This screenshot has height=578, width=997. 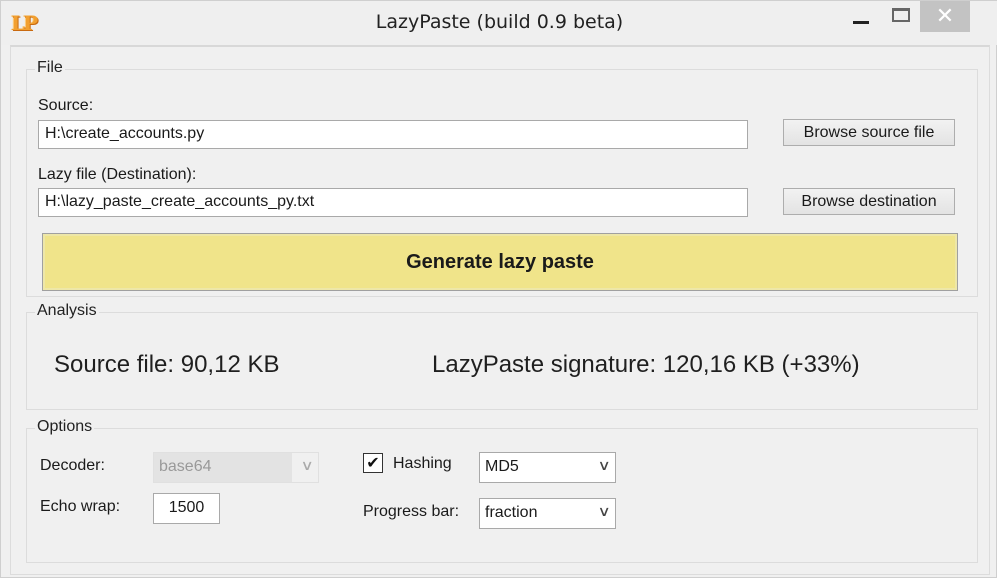 What do you see at coordinates (869, 201) in the screenshot?
I see `browse-destination-button: Browse destination` at bounding box center [869, 201].